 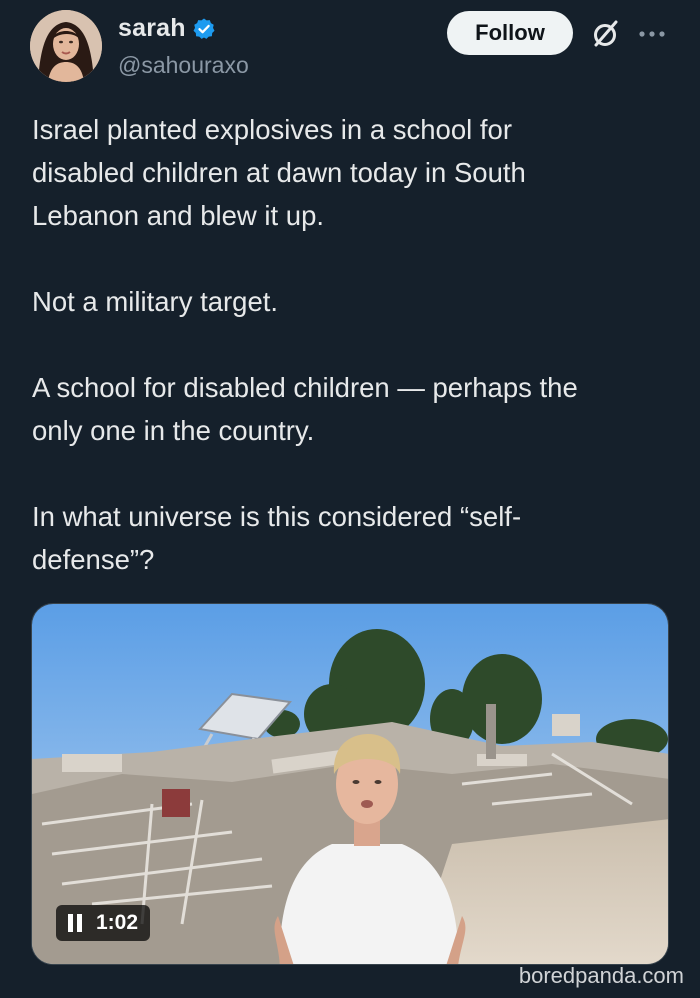 I want to click on pause-icon, so click(x=75, y=923).